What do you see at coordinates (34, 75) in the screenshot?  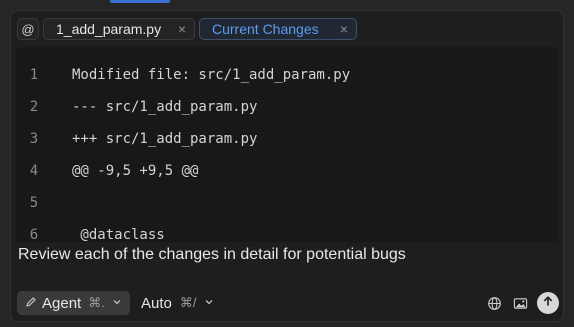 I see `line-number: 1` at bounding box center [34, 75].